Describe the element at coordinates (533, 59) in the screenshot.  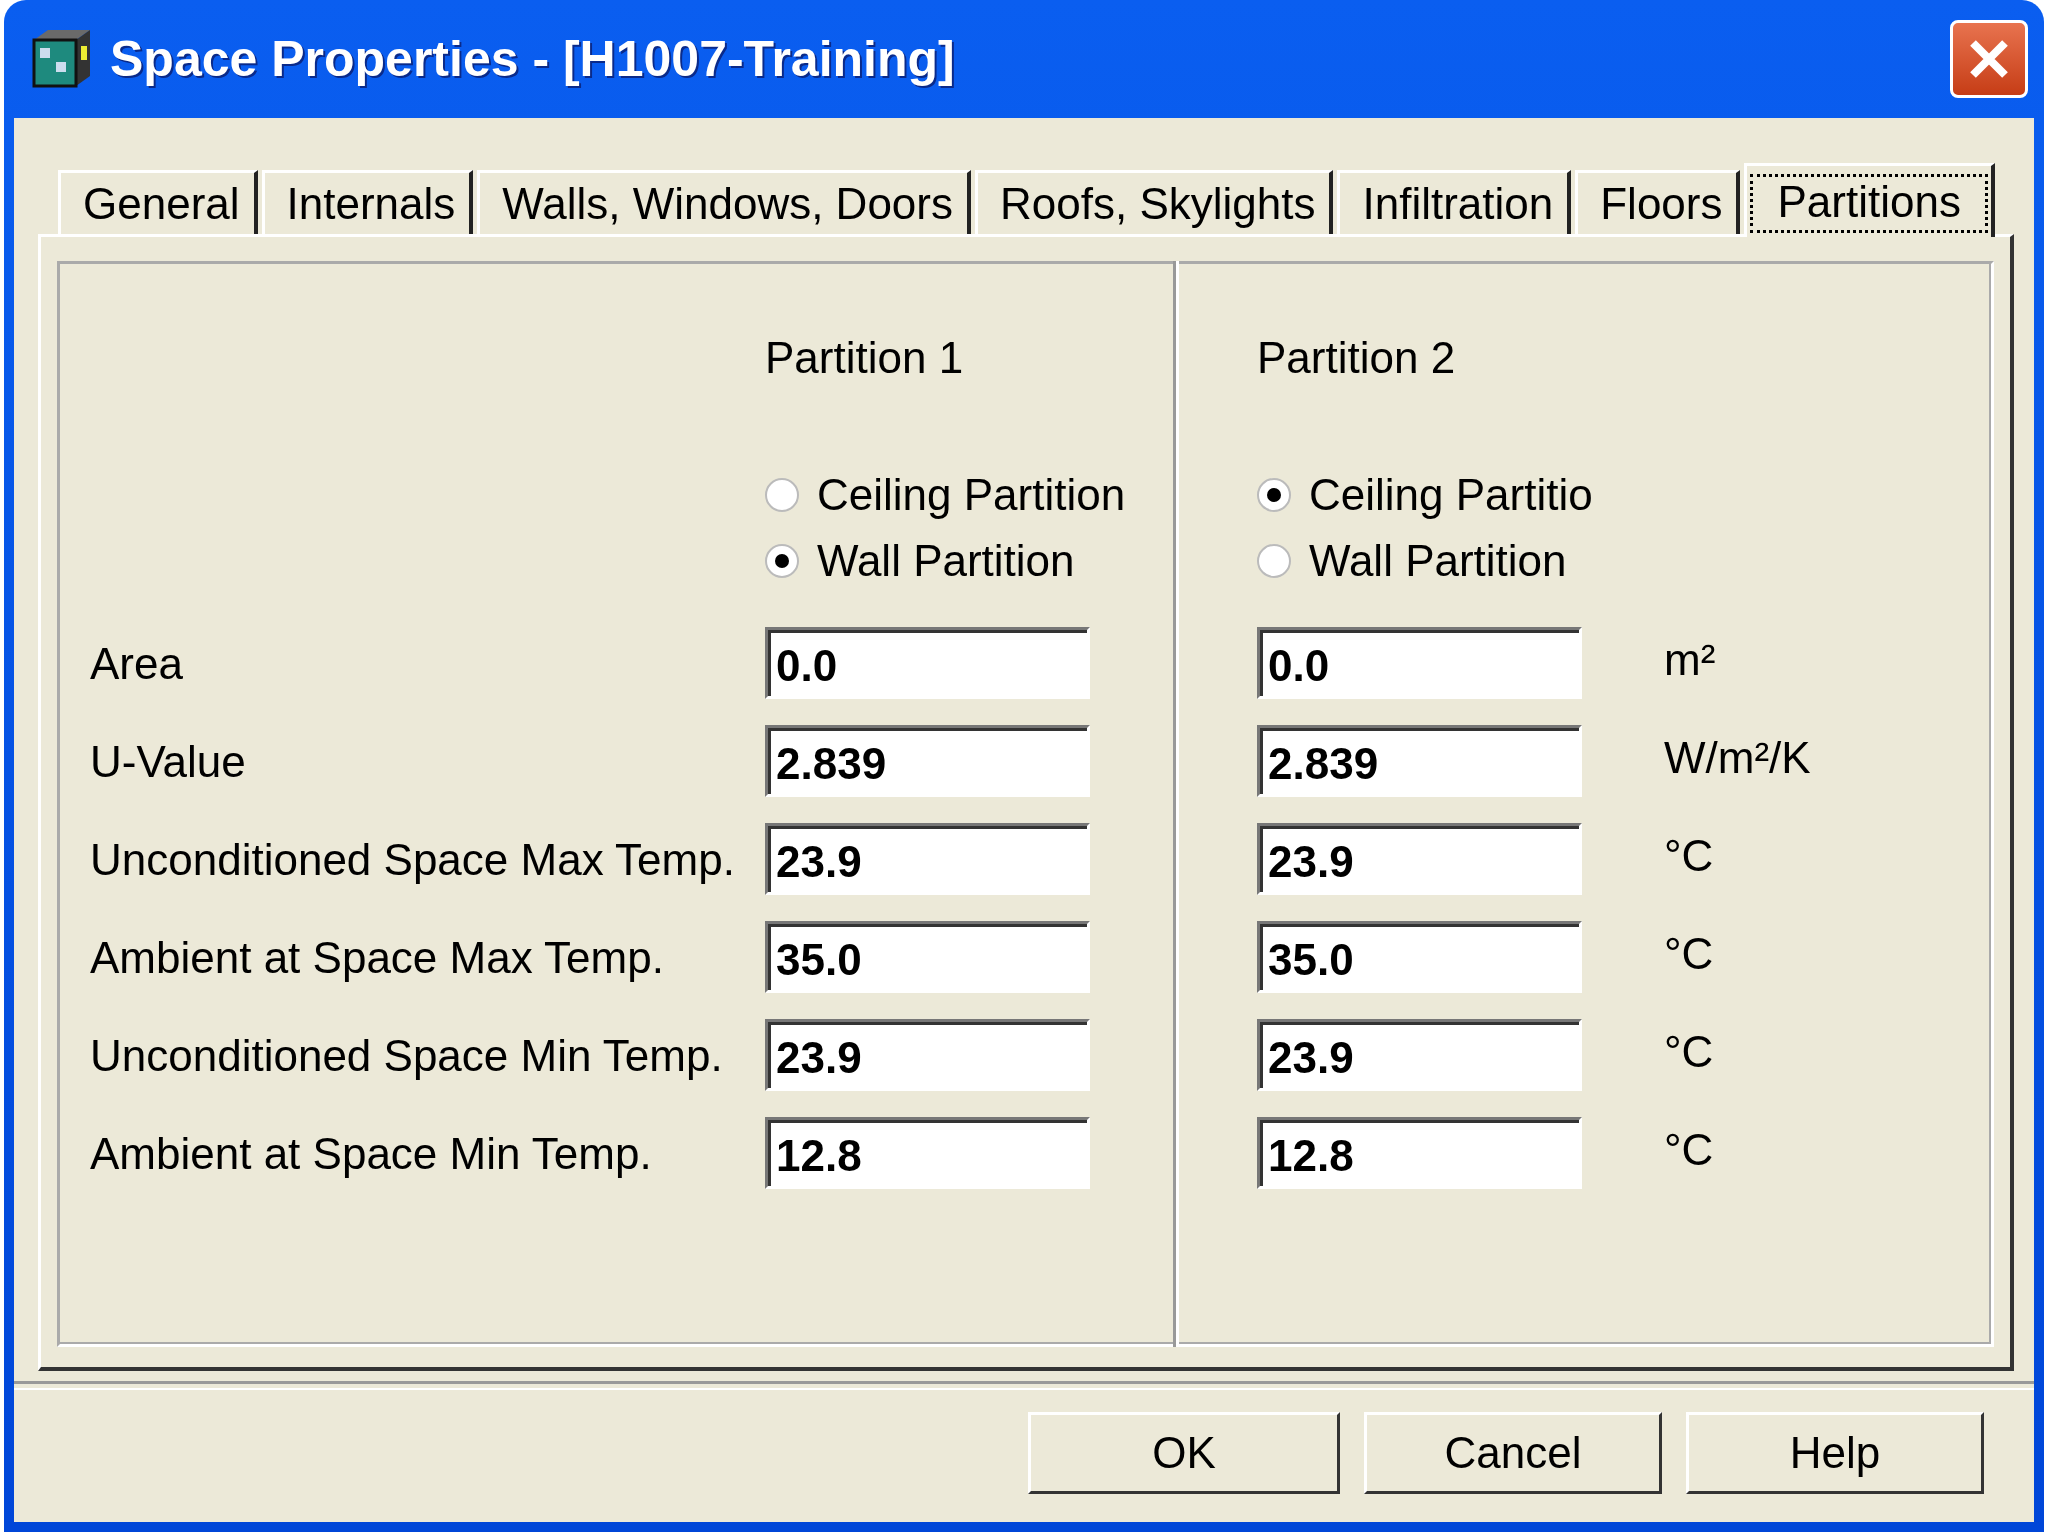
I see `window-title: Space Properties - [H1007-Training]` at that location.